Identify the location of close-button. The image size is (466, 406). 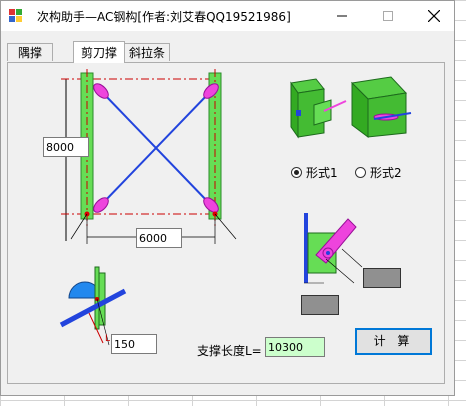
(434, 16).